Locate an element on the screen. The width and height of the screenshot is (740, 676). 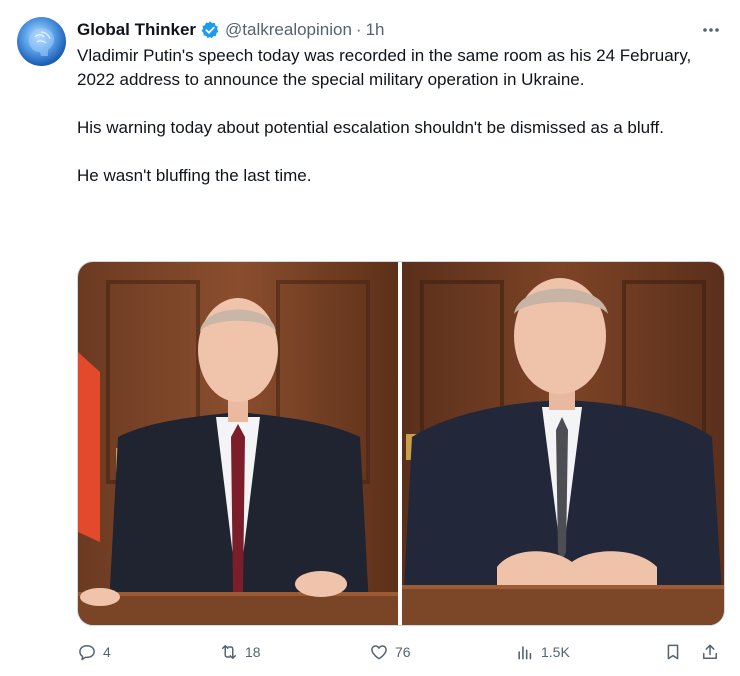
tweet-header: Global Thinker @talkrealopinion · 1h is located at coordinates (231, 30).